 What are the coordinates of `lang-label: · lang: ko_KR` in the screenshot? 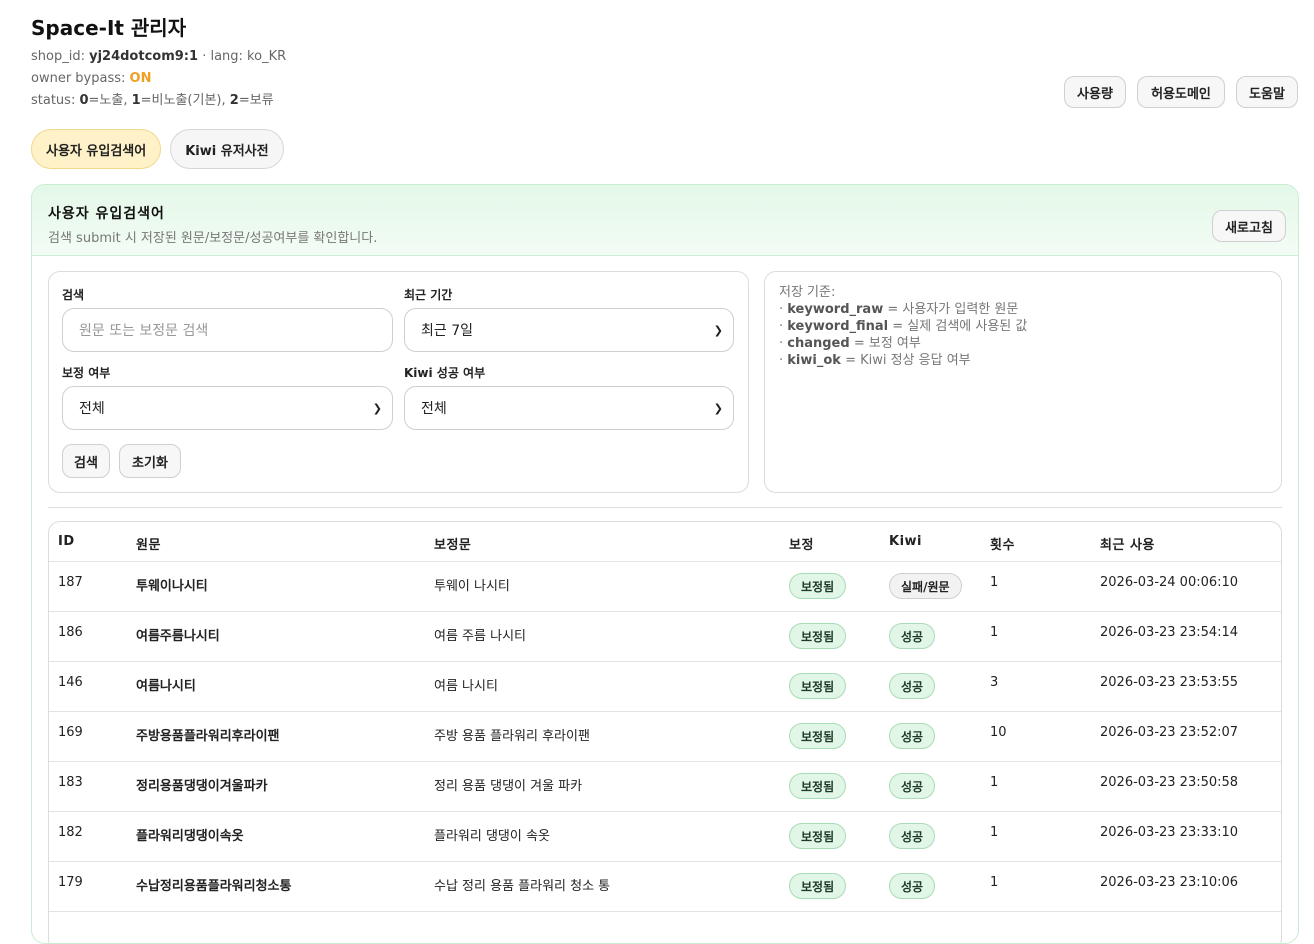 It's located at (244, 56).